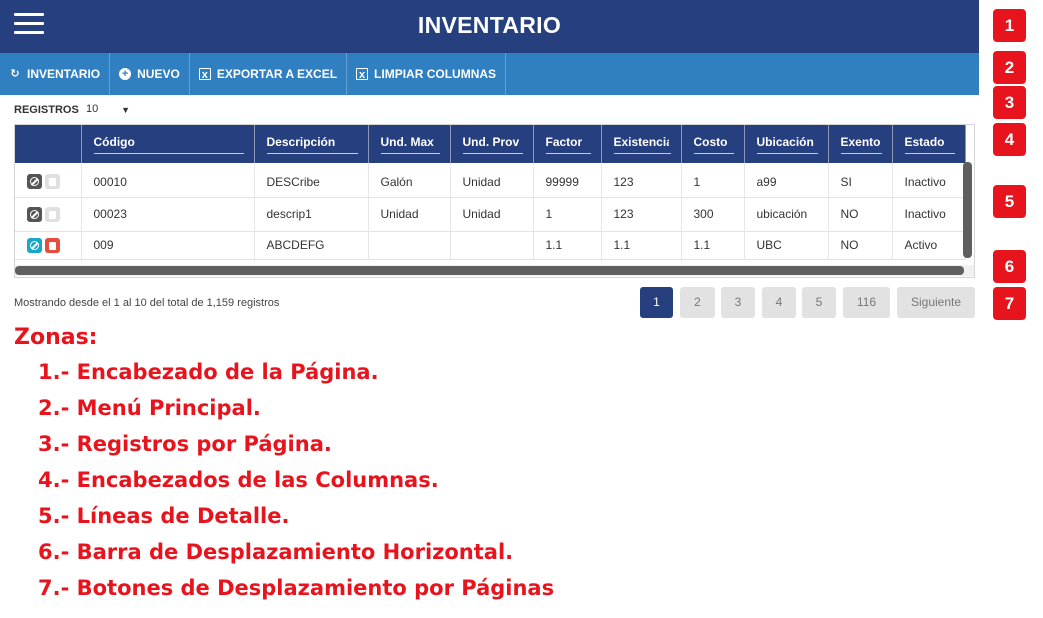 This screenshot has width=1043, height=618. Describe the element at coordinates (924, 142) in the screenshot. I see `column-header-label: Estado` at that location.